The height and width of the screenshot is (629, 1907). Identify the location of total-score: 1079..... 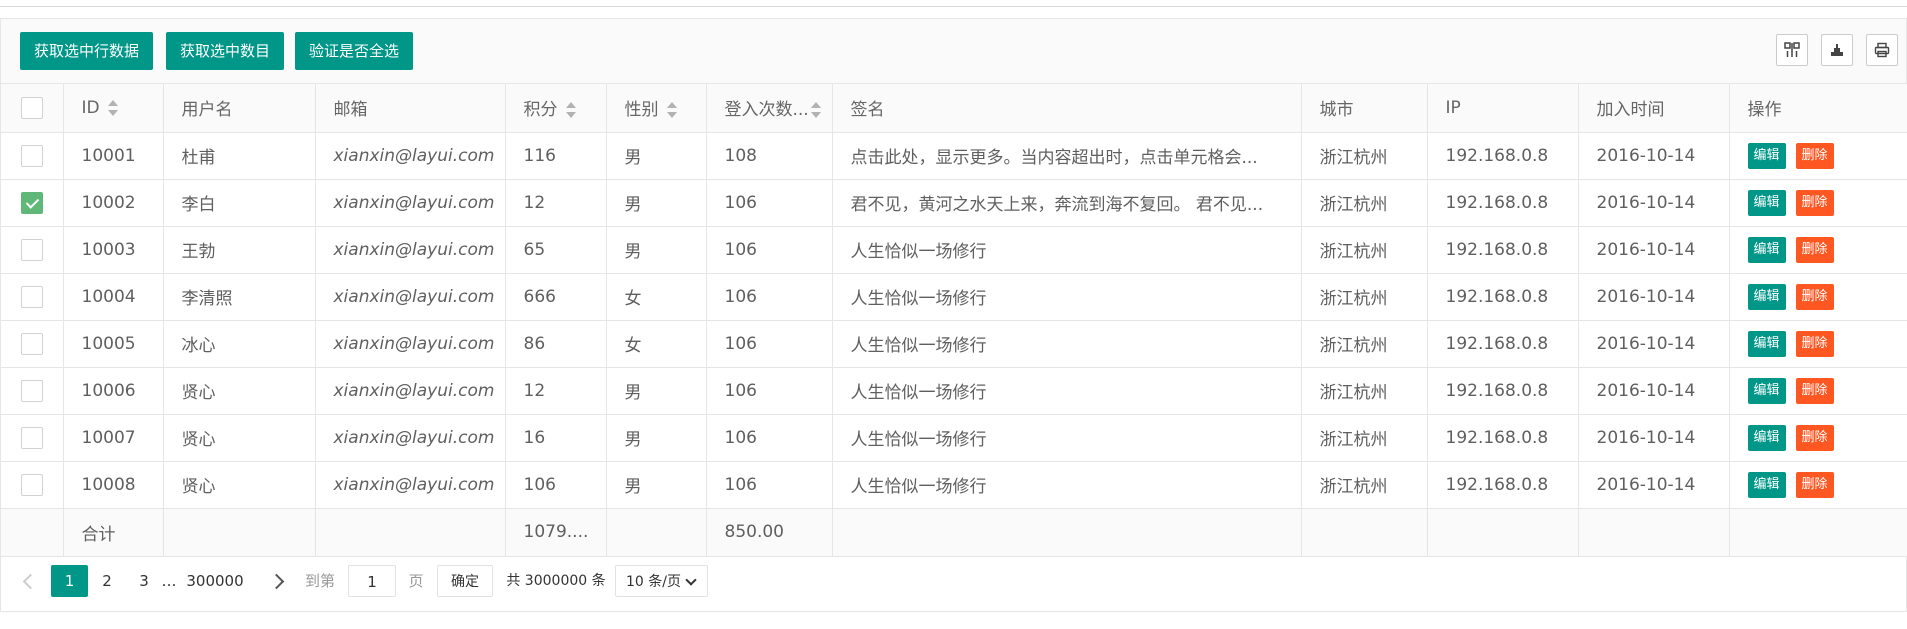
(556, 532).